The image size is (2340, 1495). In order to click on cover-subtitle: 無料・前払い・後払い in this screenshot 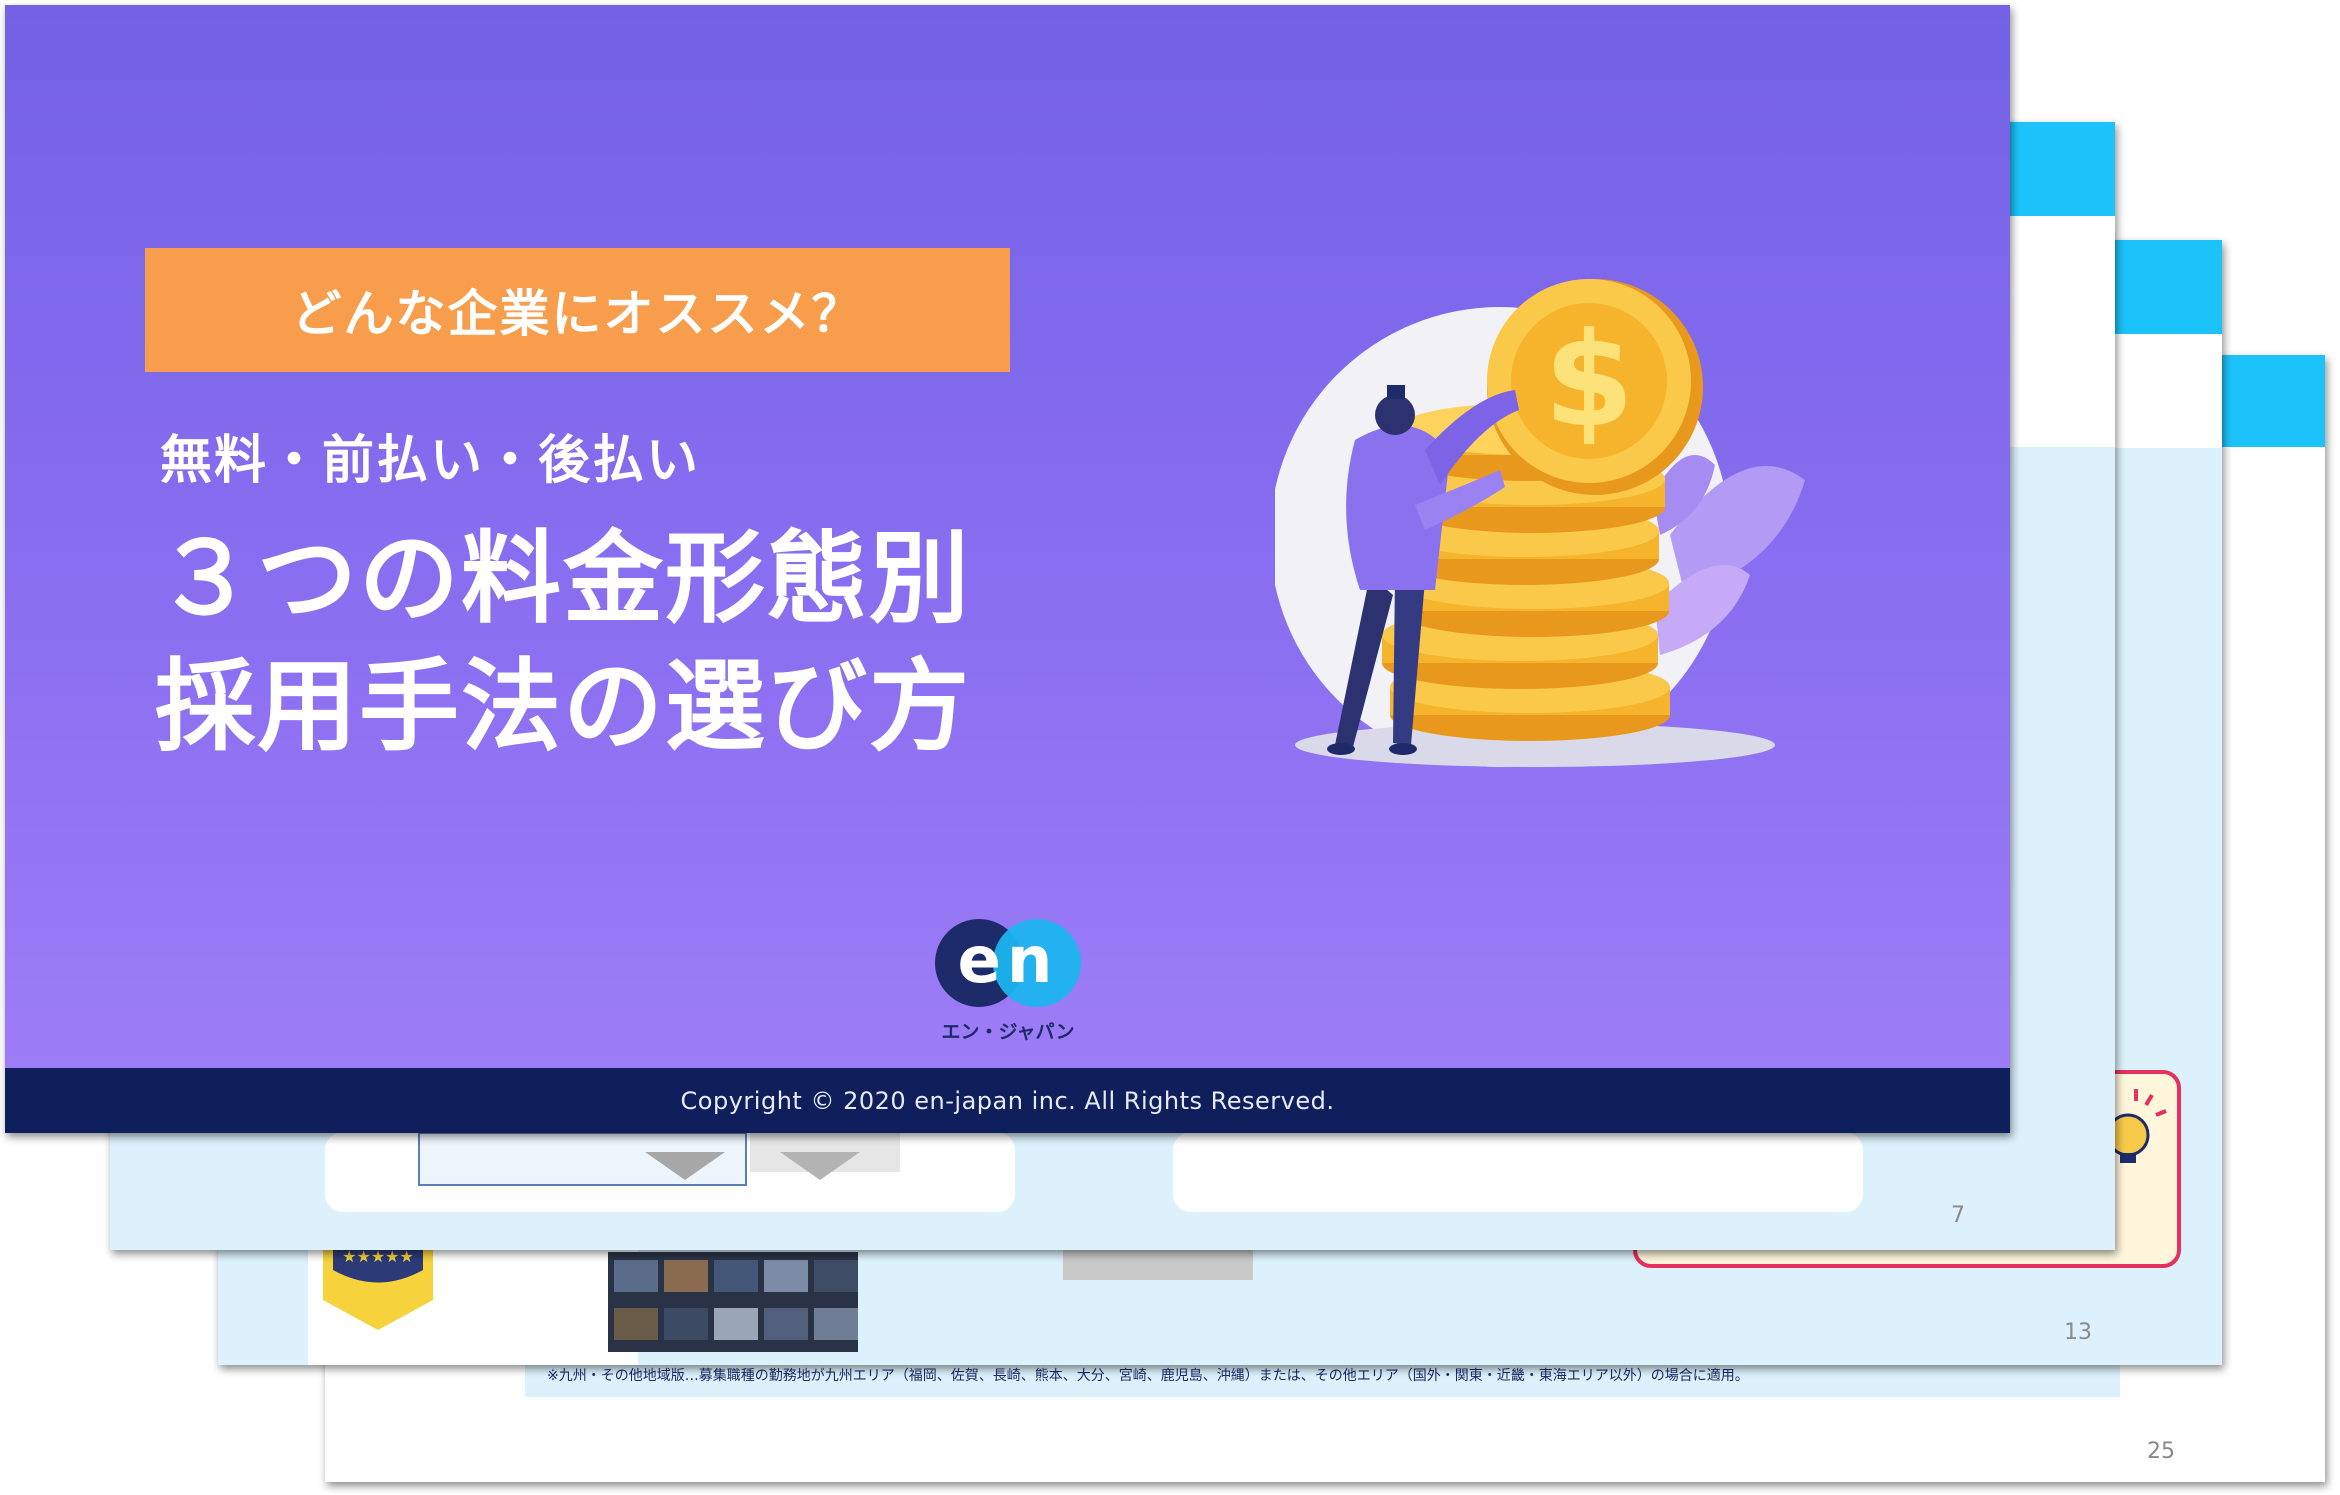, I will do `click(430, 461)`.